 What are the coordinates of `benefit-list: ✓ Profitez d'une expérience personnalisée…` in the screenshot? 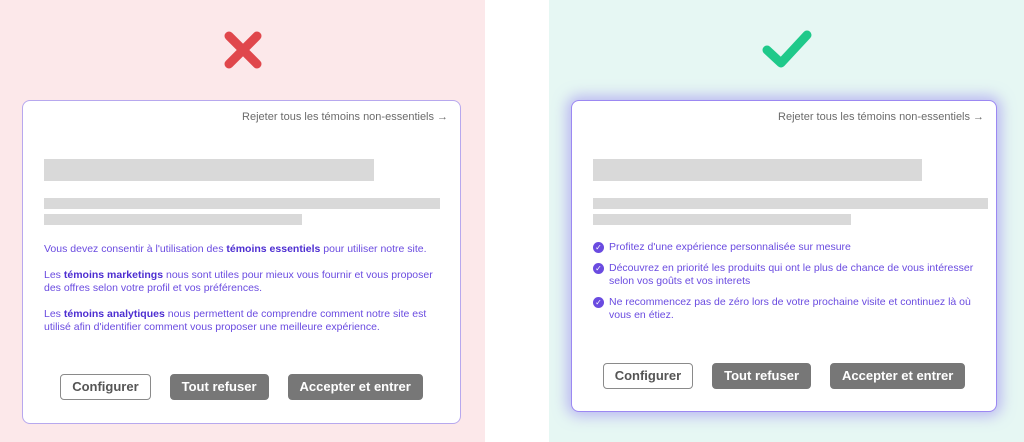 It's located at (786, 285).